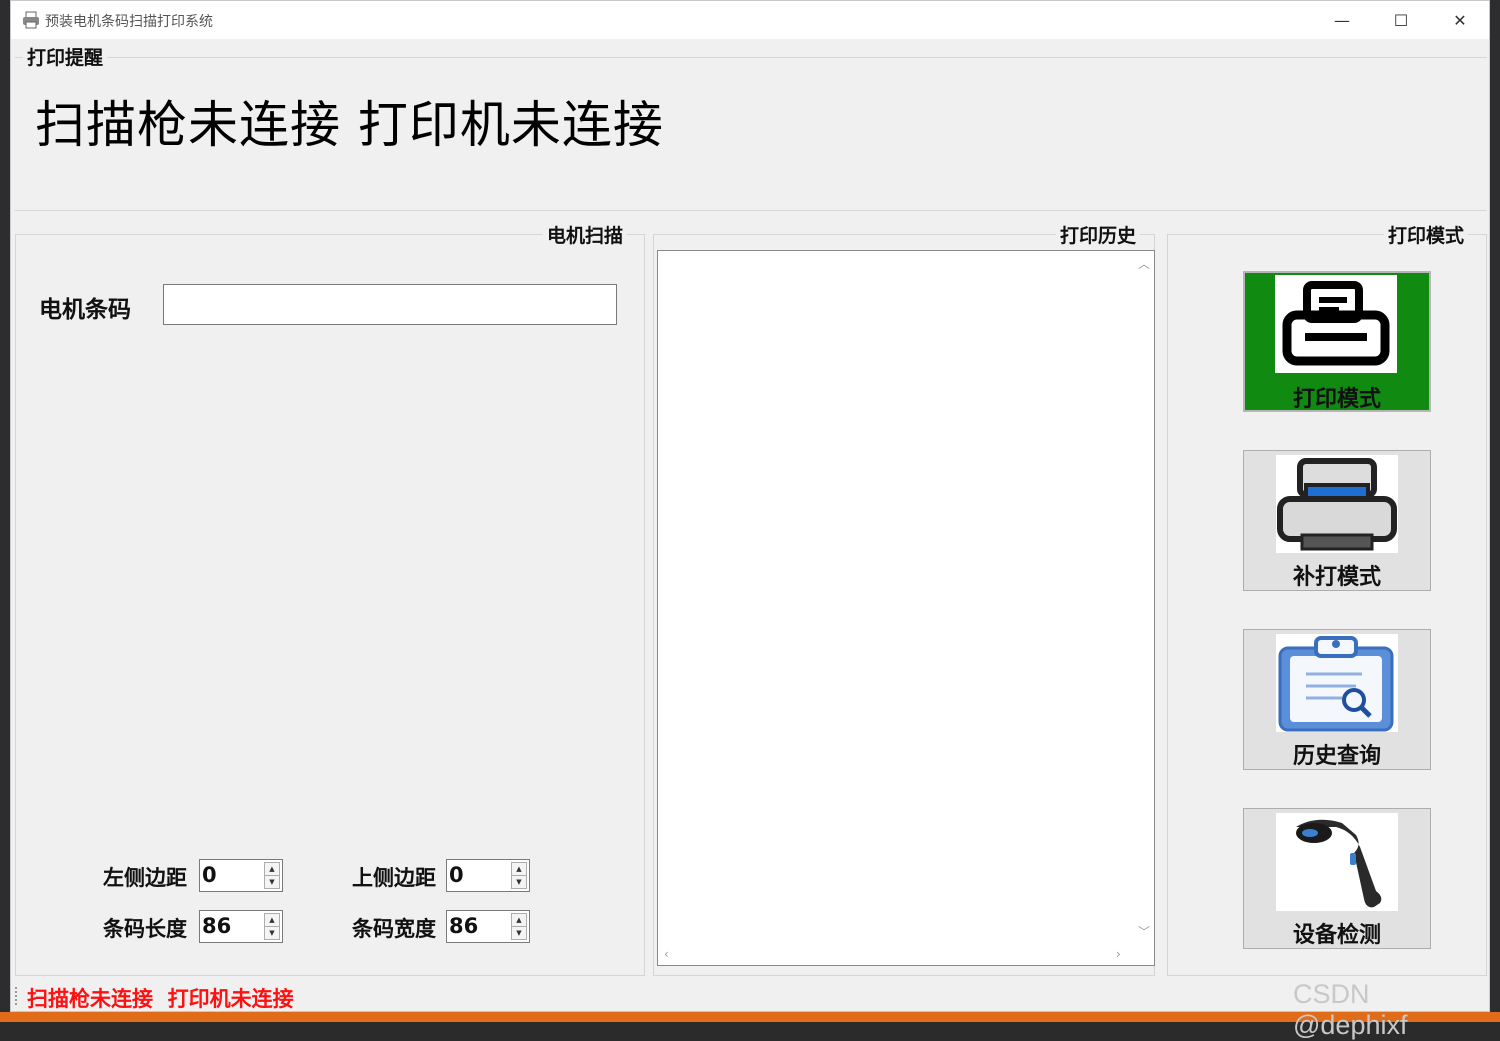 The height and width of the screenshot is (1041, 1500). What do you see at coordinates (394, 877) in the screenshot?
I see `top-margin-label: 上侧边距` at bounding box center [394, 877].